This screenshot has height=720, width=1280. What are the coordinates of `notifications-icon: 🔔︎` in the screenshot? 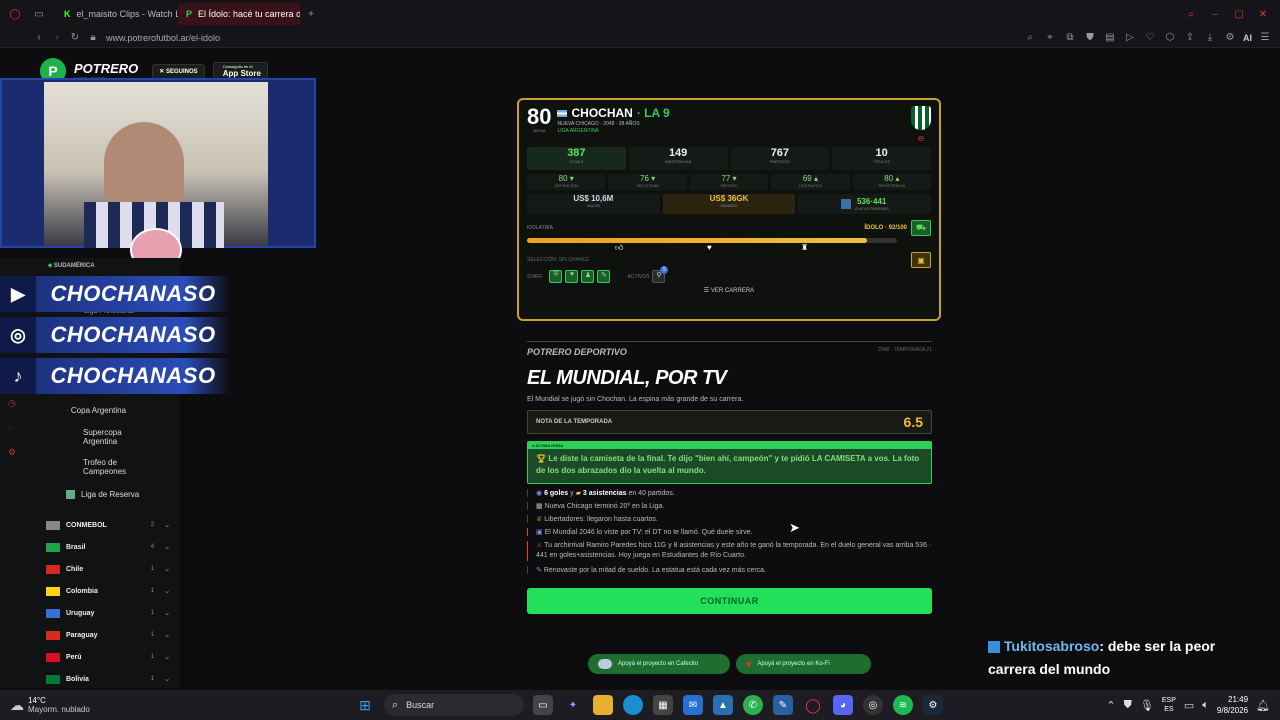 It's located at (1263, 705).